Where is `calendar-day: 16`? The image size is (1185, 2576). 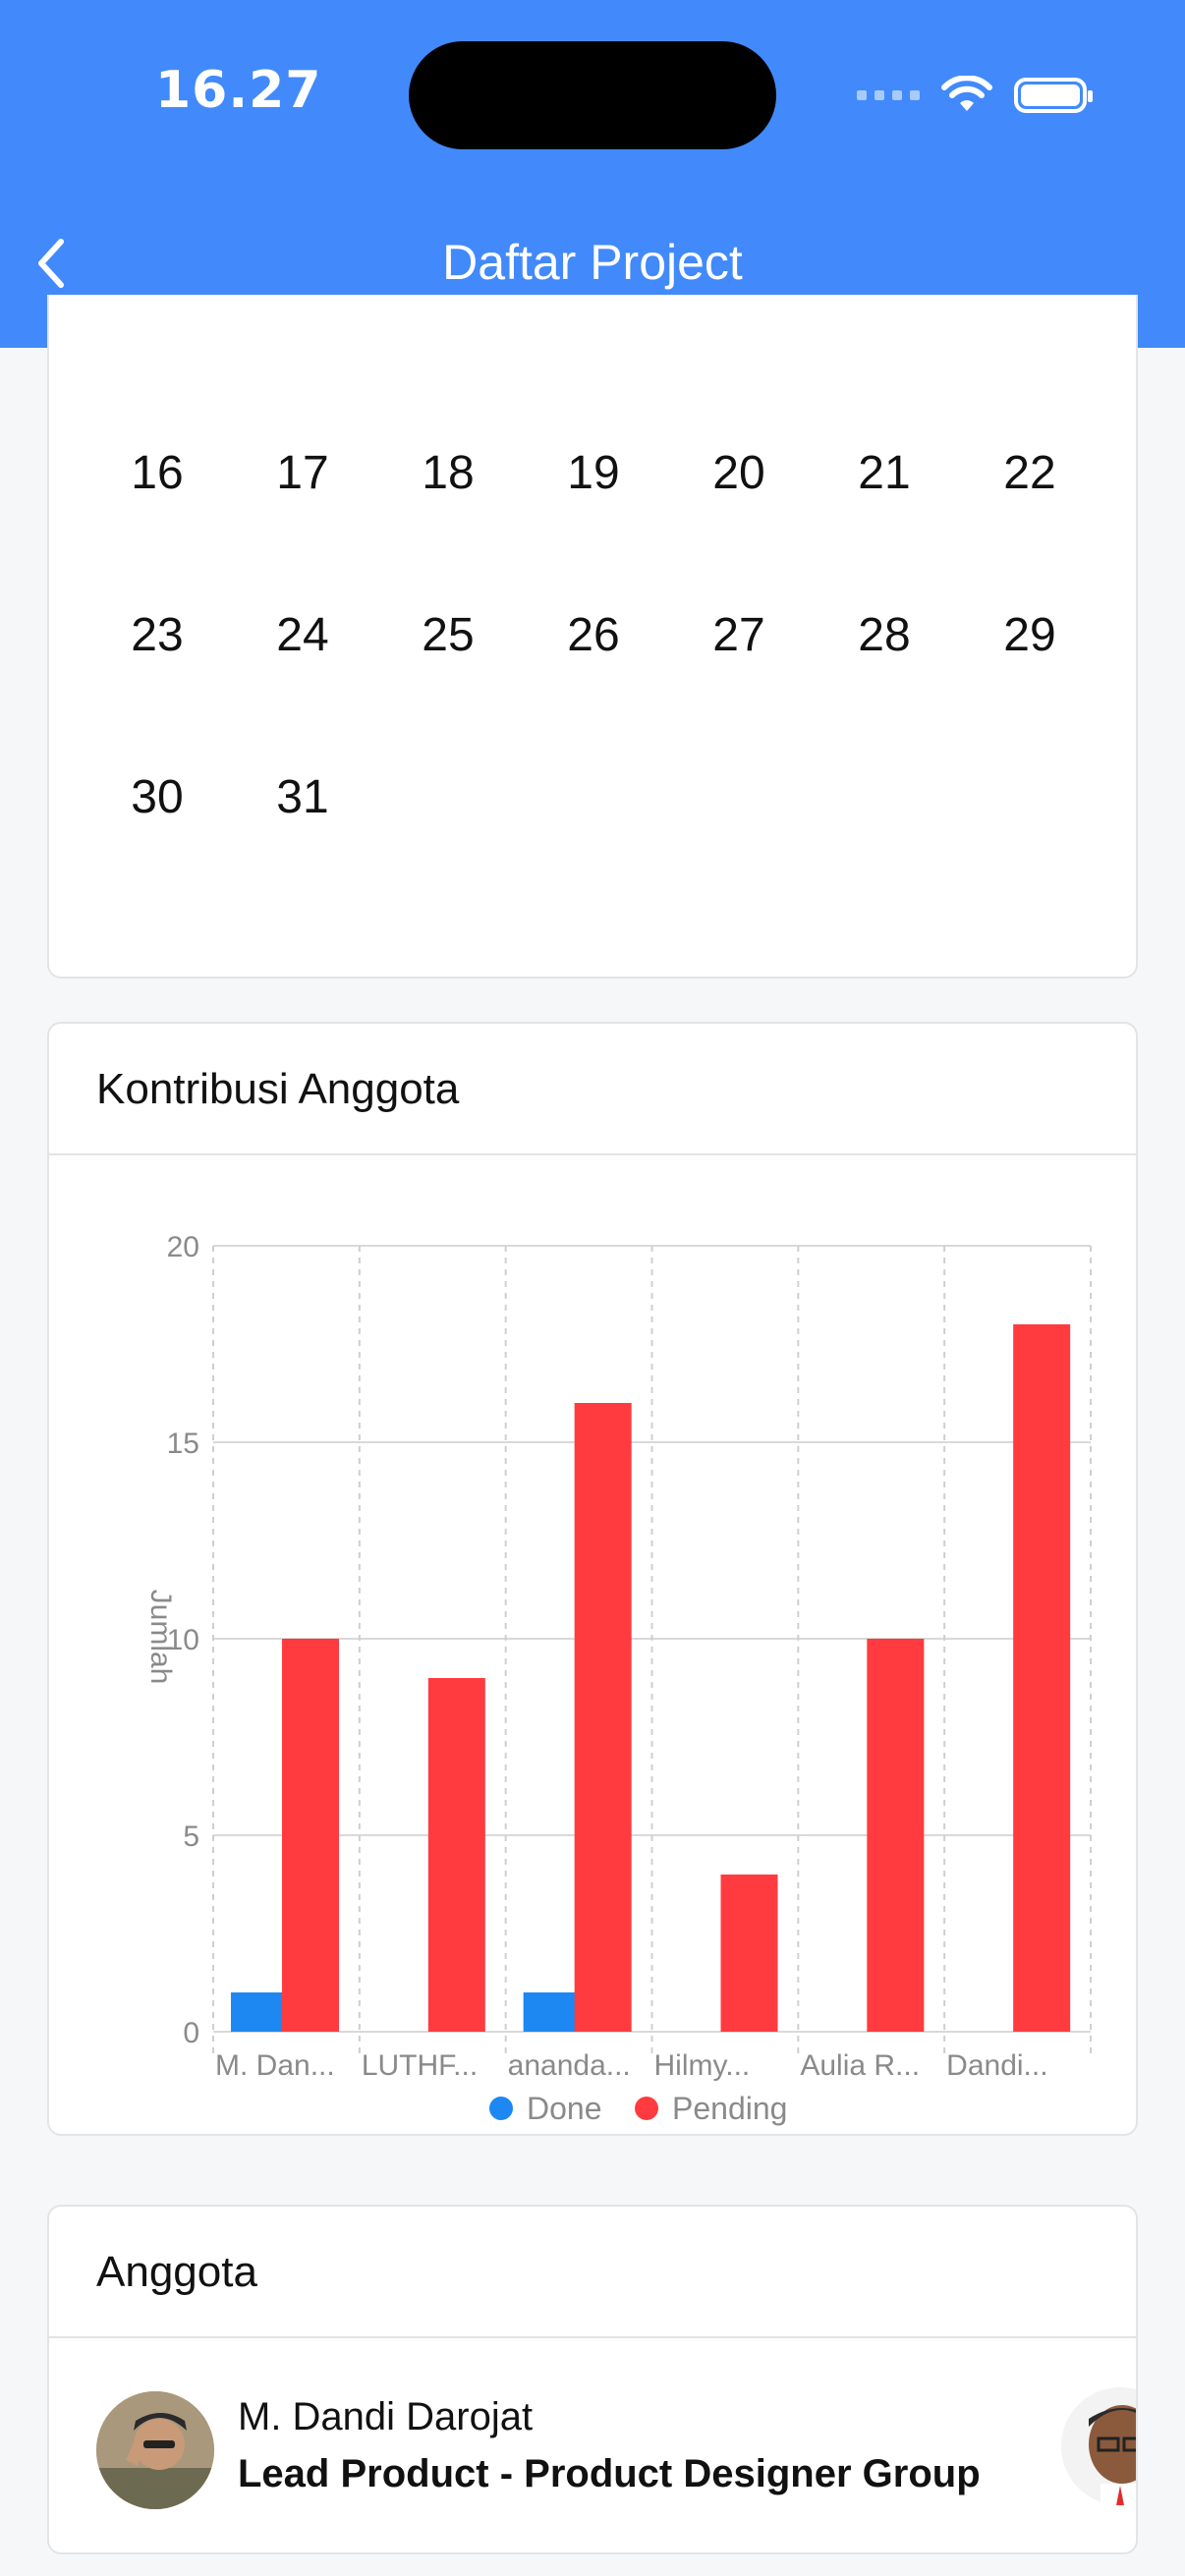 calendar-day: 16 is located at coordinates (157, 525).